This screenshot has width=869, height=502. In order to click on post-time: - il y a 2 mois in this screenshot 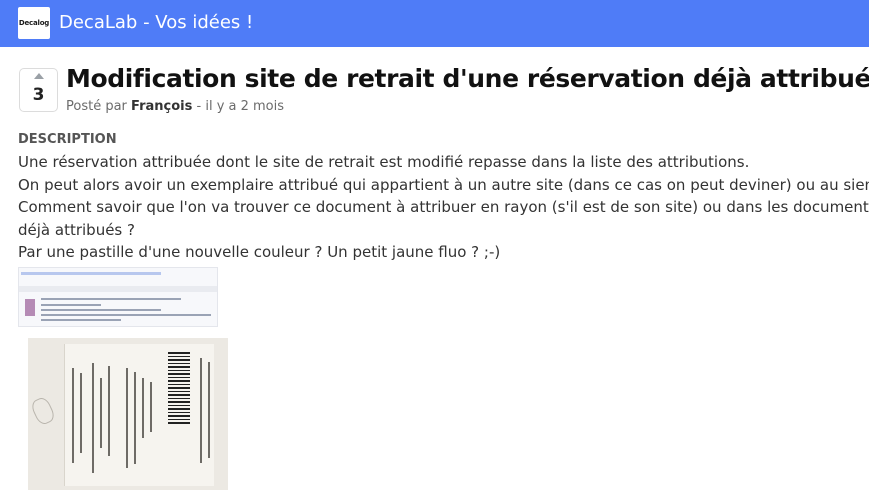, I will do `click(240, 106)`.